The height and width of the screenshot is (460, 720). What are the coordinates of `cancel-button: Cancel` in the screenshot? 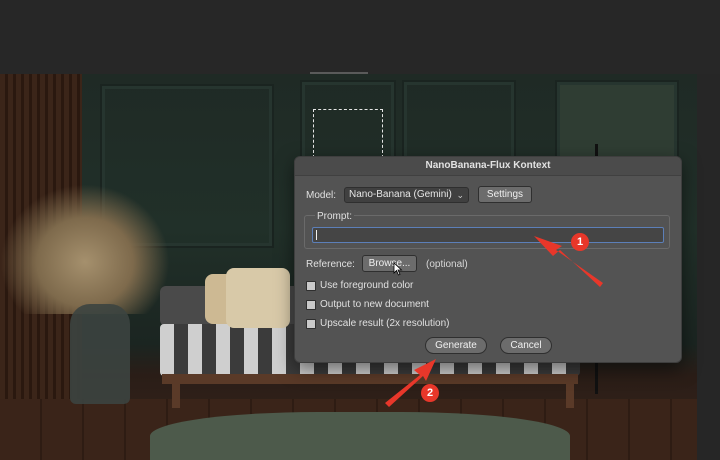 It's located at (526, 345).